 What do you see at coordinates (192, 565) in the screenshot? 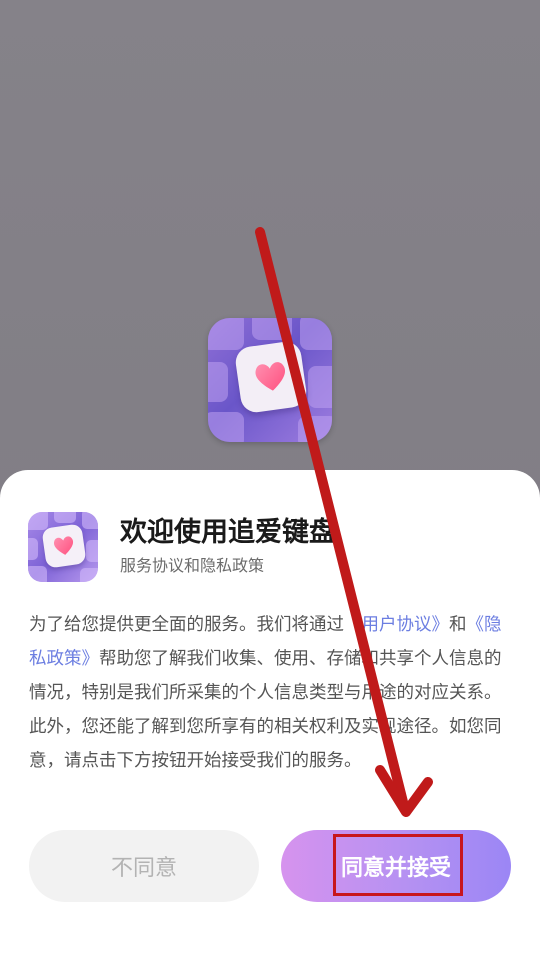
I see `dialog-subtitle: 服务协议和隐私政策` at bounding box center [192, 565].